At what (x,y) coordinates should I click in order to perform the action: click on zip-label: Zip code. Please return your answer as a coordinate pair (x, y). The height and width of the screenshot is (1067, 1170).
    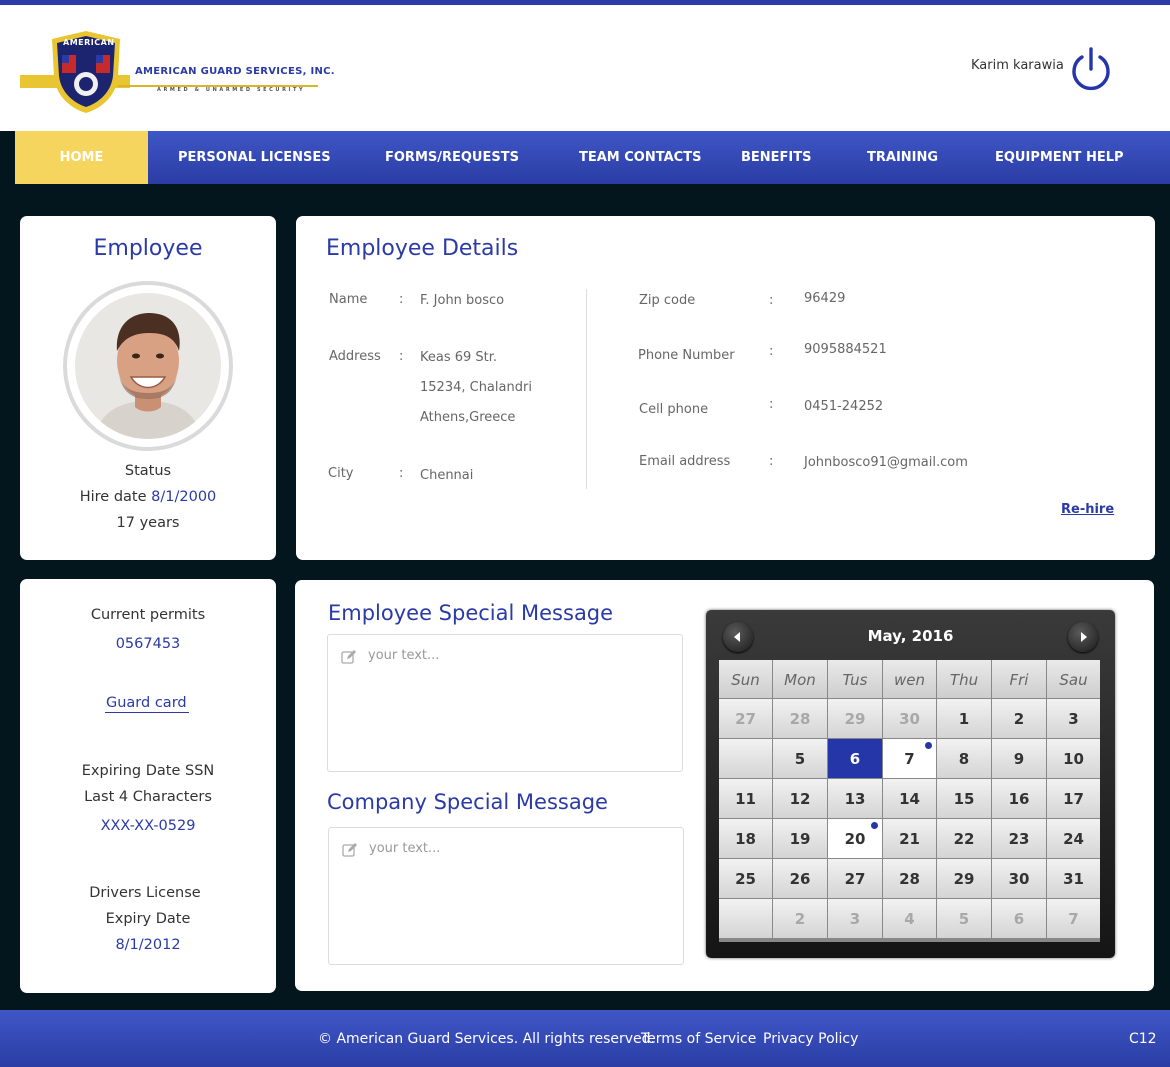
    Looking at the image, I should click on (667, 300).